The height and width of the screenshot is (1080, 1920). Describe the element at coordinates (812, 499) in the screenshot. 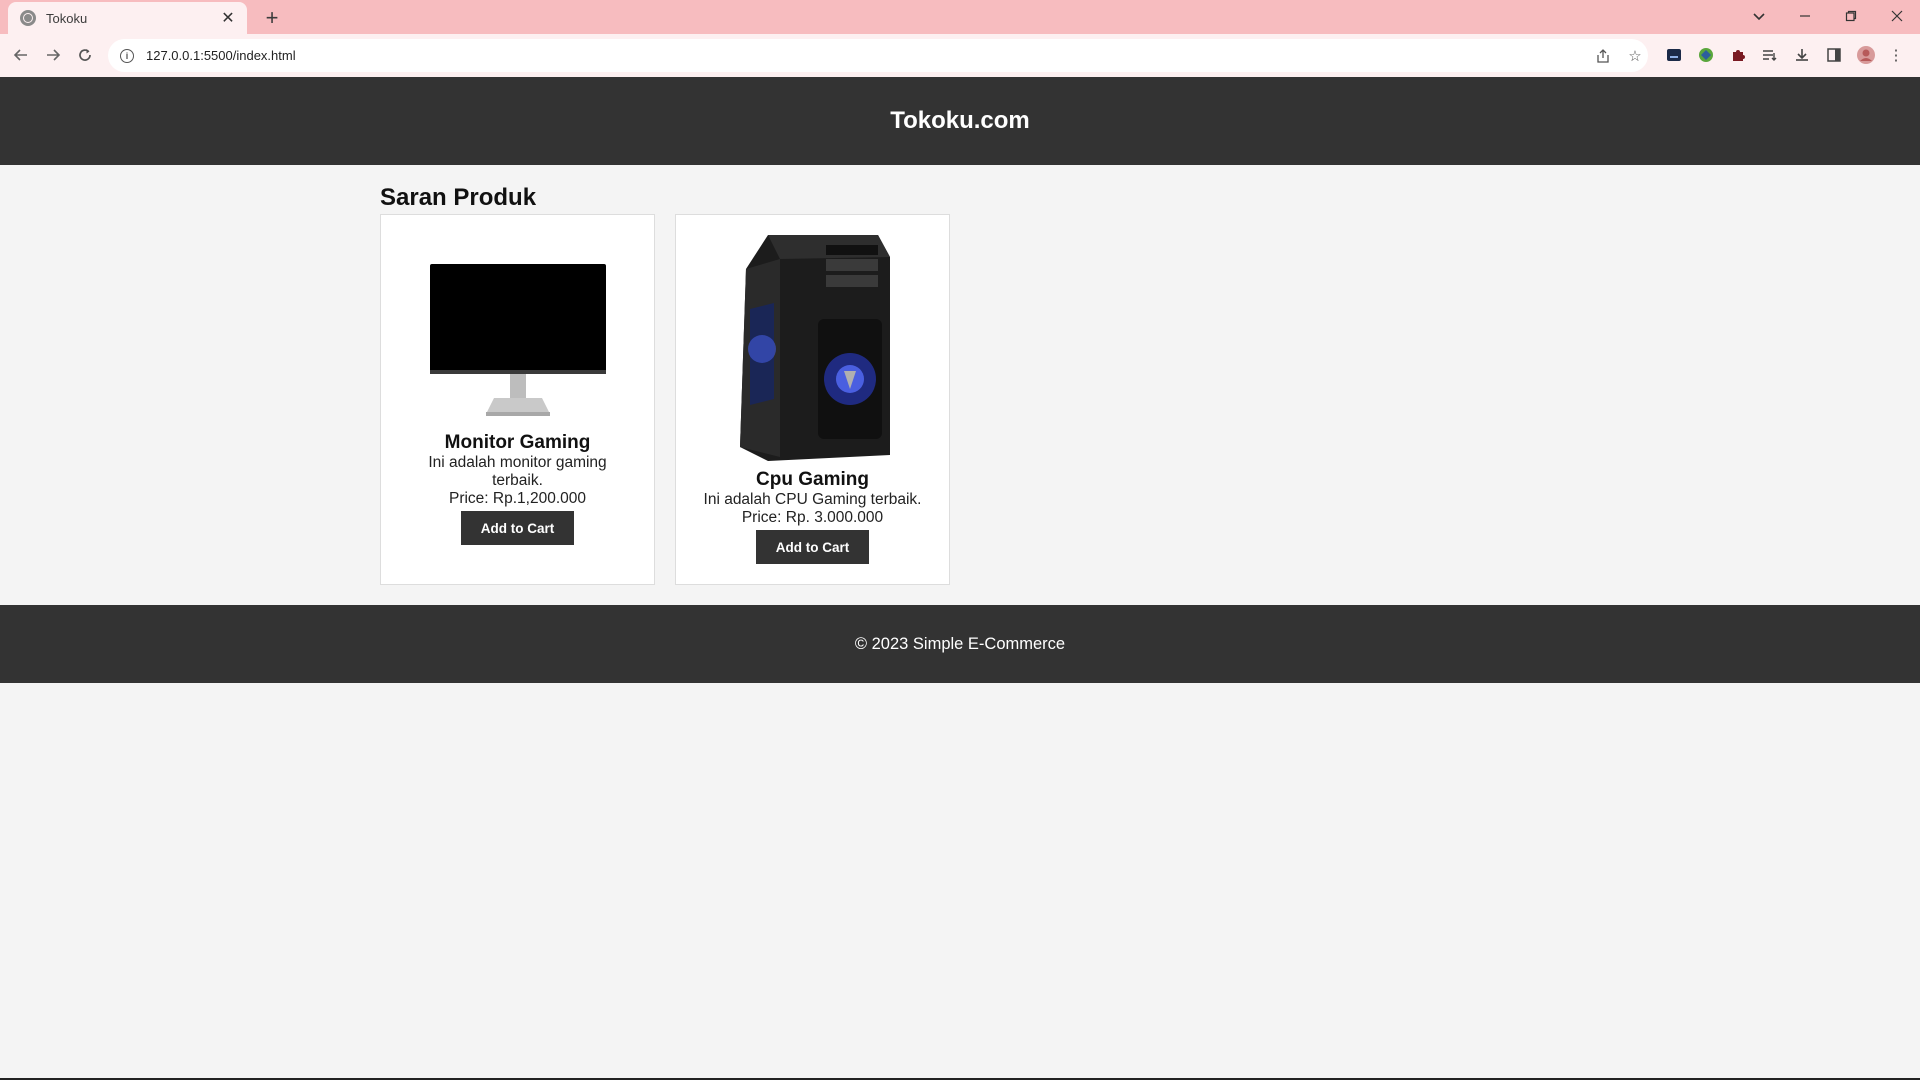

I see `product-description: Ini adalah CPU Gaming terbaik.` at that location.